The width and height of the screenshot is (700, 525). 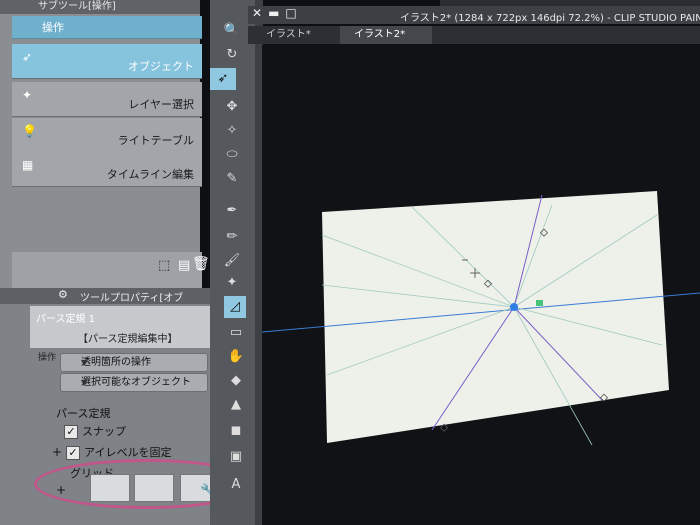 What do you see at coordinates (128, 452) in the screenshot?
I see `eye-level-label: アイレベルを固定` at bounding box center [128, 452].